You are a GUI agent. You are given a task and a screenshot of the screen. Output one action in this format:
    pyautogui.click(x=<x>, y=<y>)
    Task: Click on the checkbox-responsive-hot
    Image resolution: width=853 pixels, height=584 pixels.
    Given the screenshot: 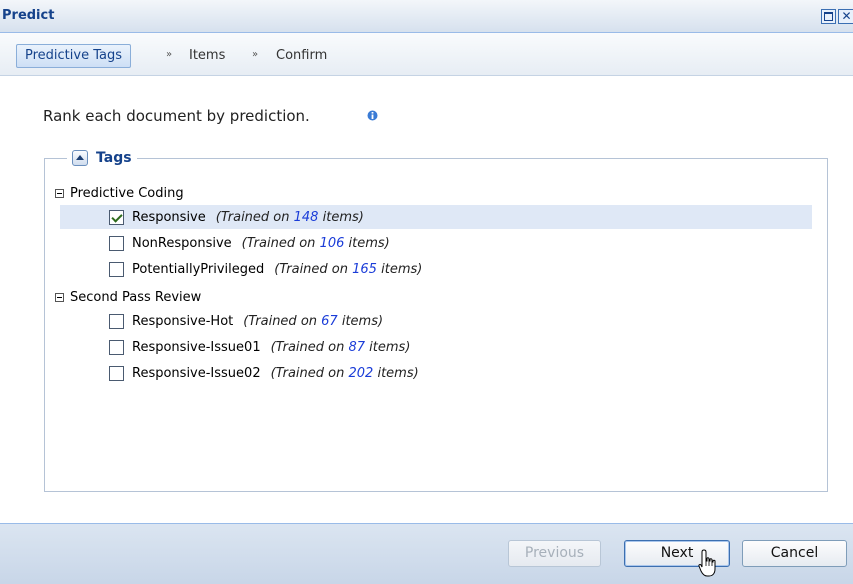 What is the action you would take?
    pyautogui.click(x=116, y=321)
    